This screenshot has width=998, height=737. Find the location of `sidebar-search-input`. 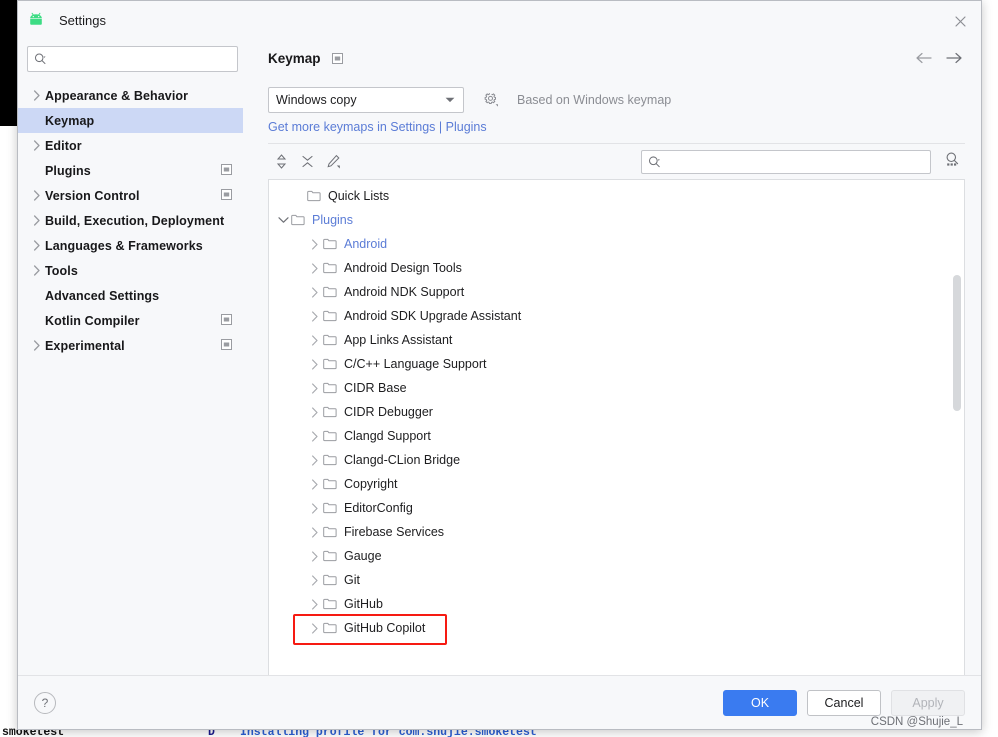

sidebar-search-input is located at coordinates (140, 59).